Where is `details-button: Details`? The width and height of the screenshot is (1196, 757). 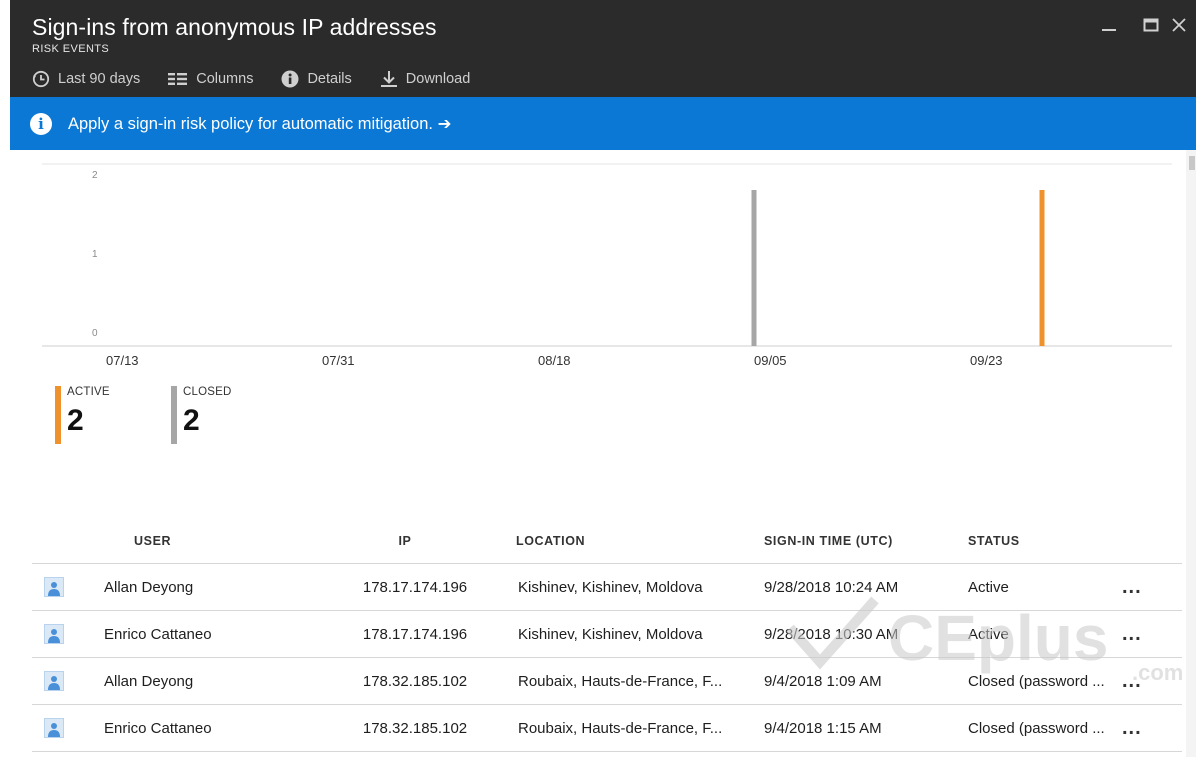
details-button: Details is located at coordinates (316, 79).